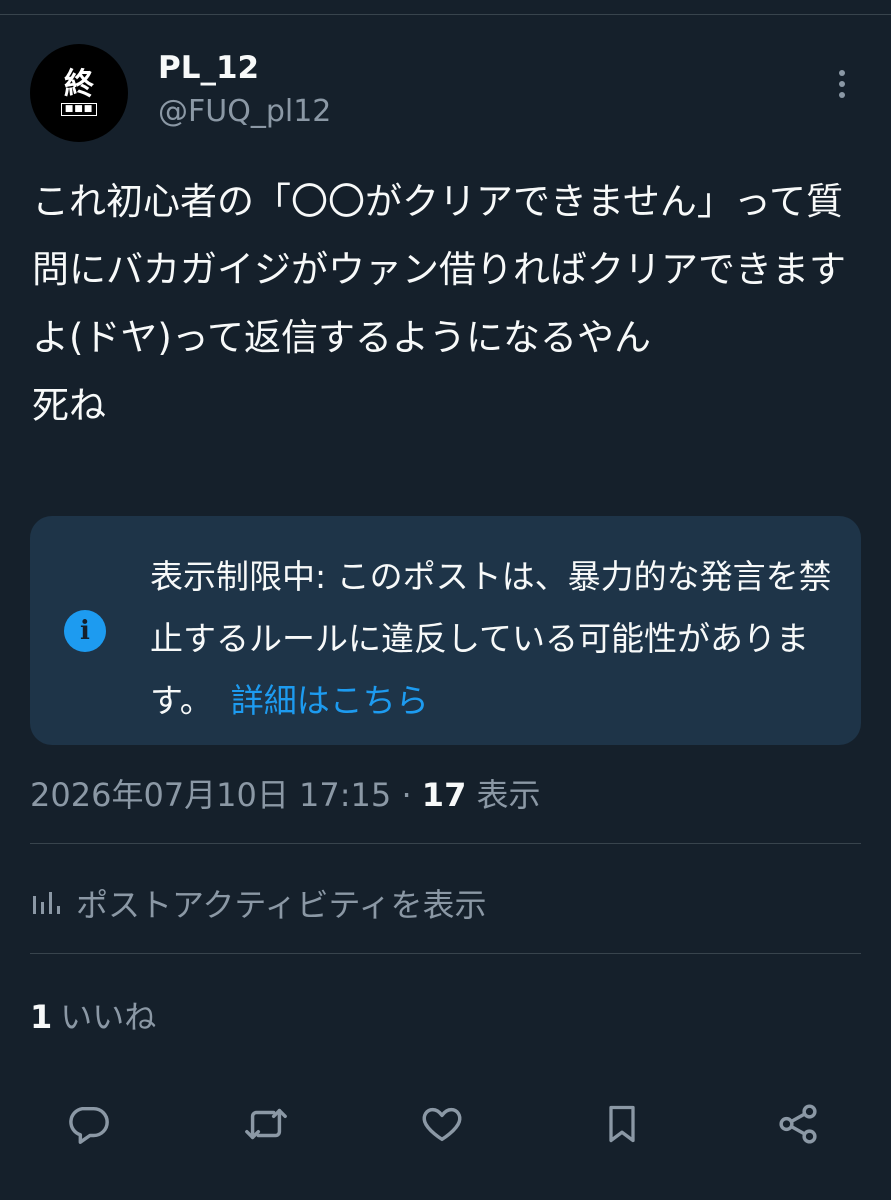 This screenshot has height=1200, width=891. Describe the element at coordinates (85, 631) in the screenshot. I see `info-icon: i` at that location.